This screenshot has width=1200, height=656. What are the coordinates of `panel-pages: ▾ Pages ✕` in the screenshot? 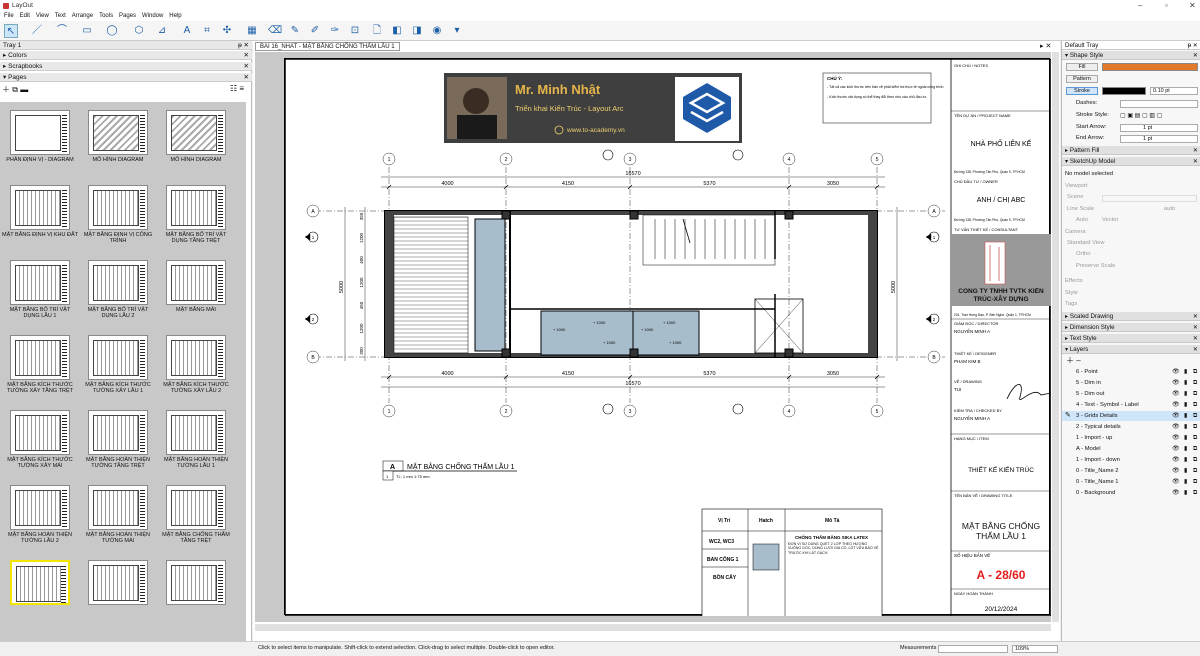 It's located at (126, 77).